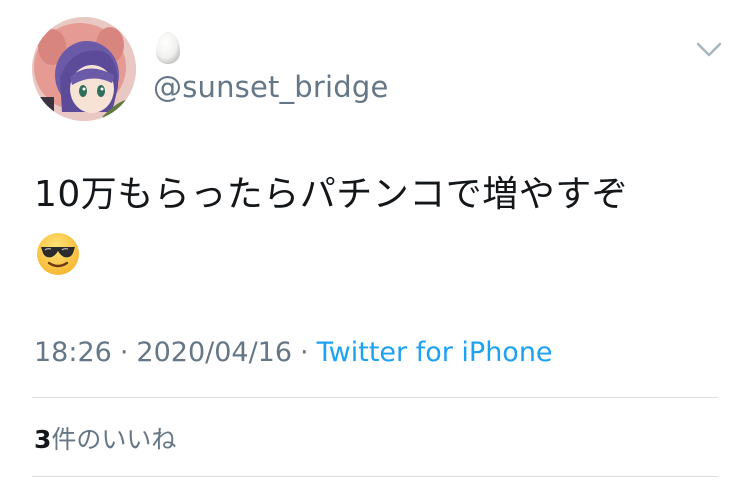 The width and height of the screenshot is (750, 490). I want to click on avatar-image, so click(84, 69).